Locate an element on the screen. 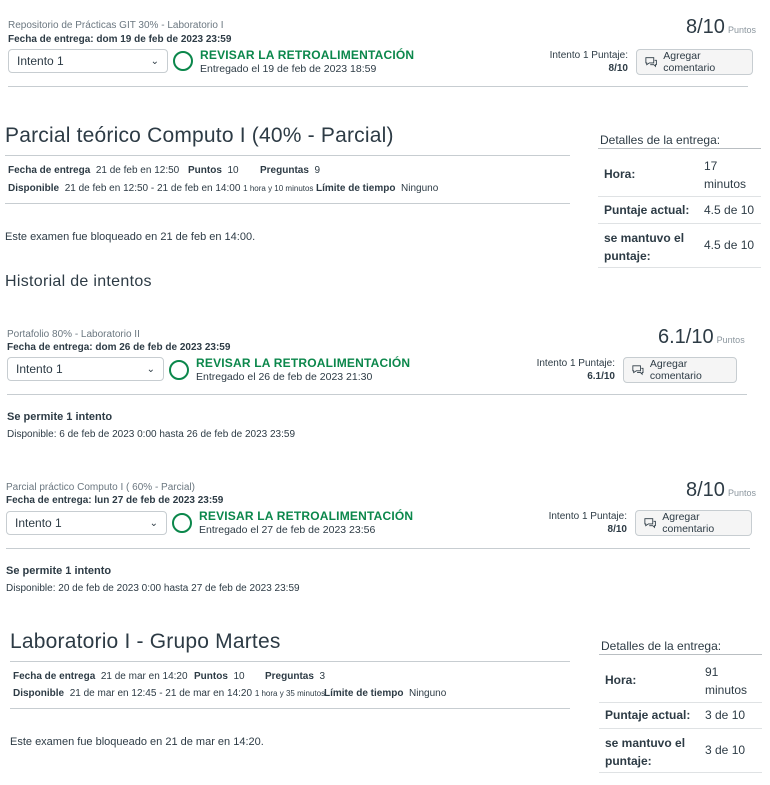  value: 21 de feb en 12:50 is located at coordinates (137, 170).